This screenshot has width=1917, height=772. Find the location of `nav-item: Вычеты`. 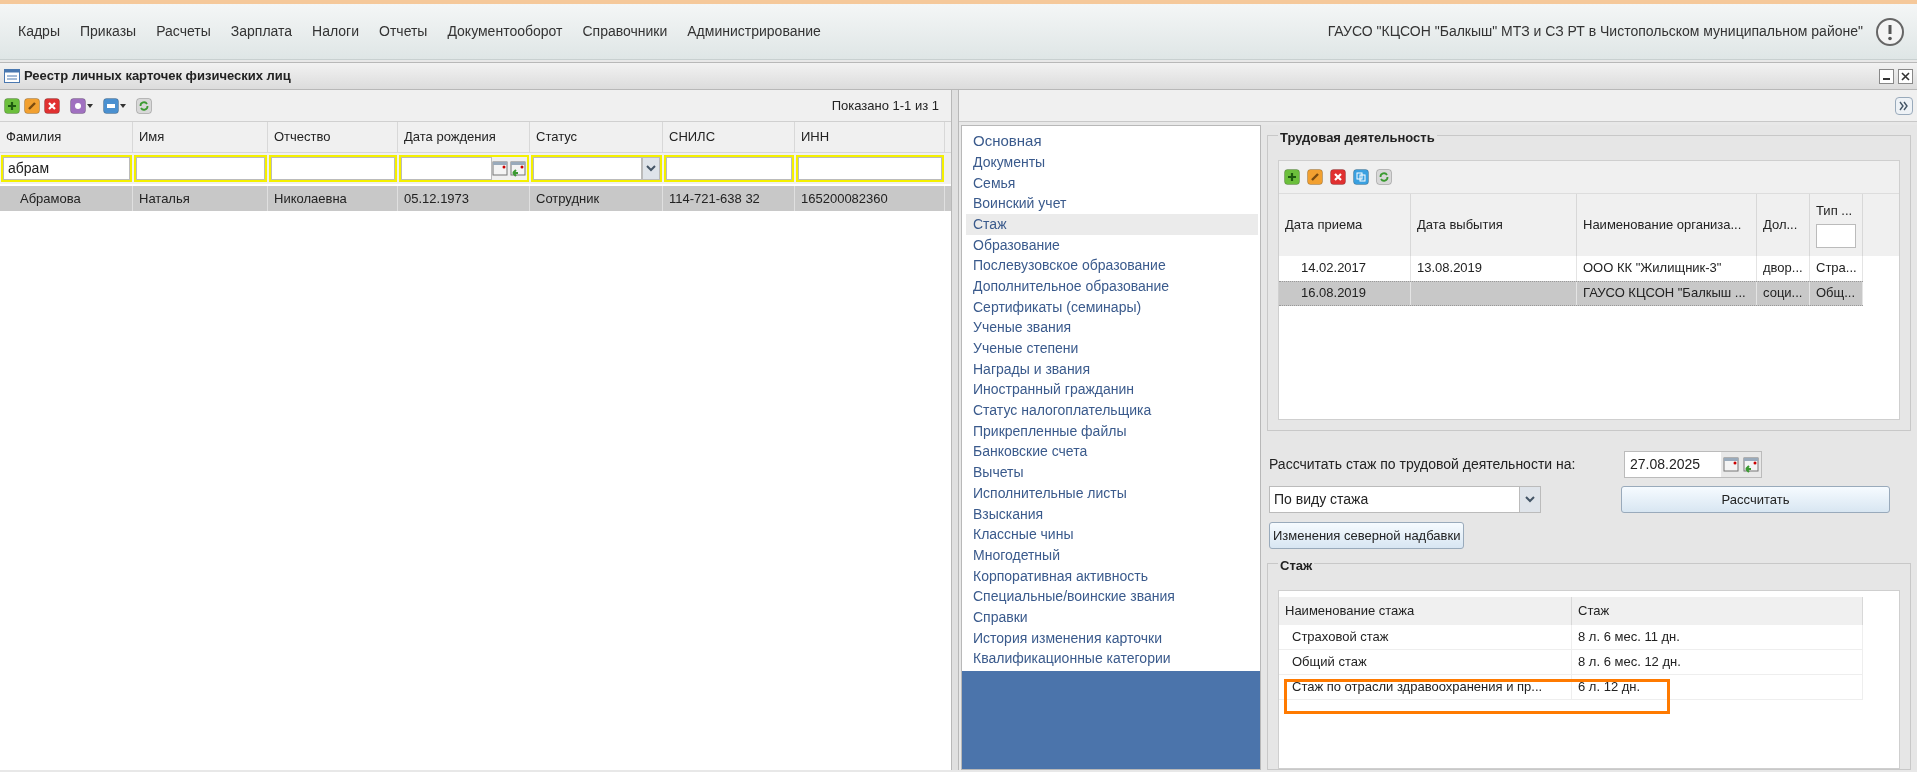

nav-item: Вычеты is located at coordinates (1112, 472).